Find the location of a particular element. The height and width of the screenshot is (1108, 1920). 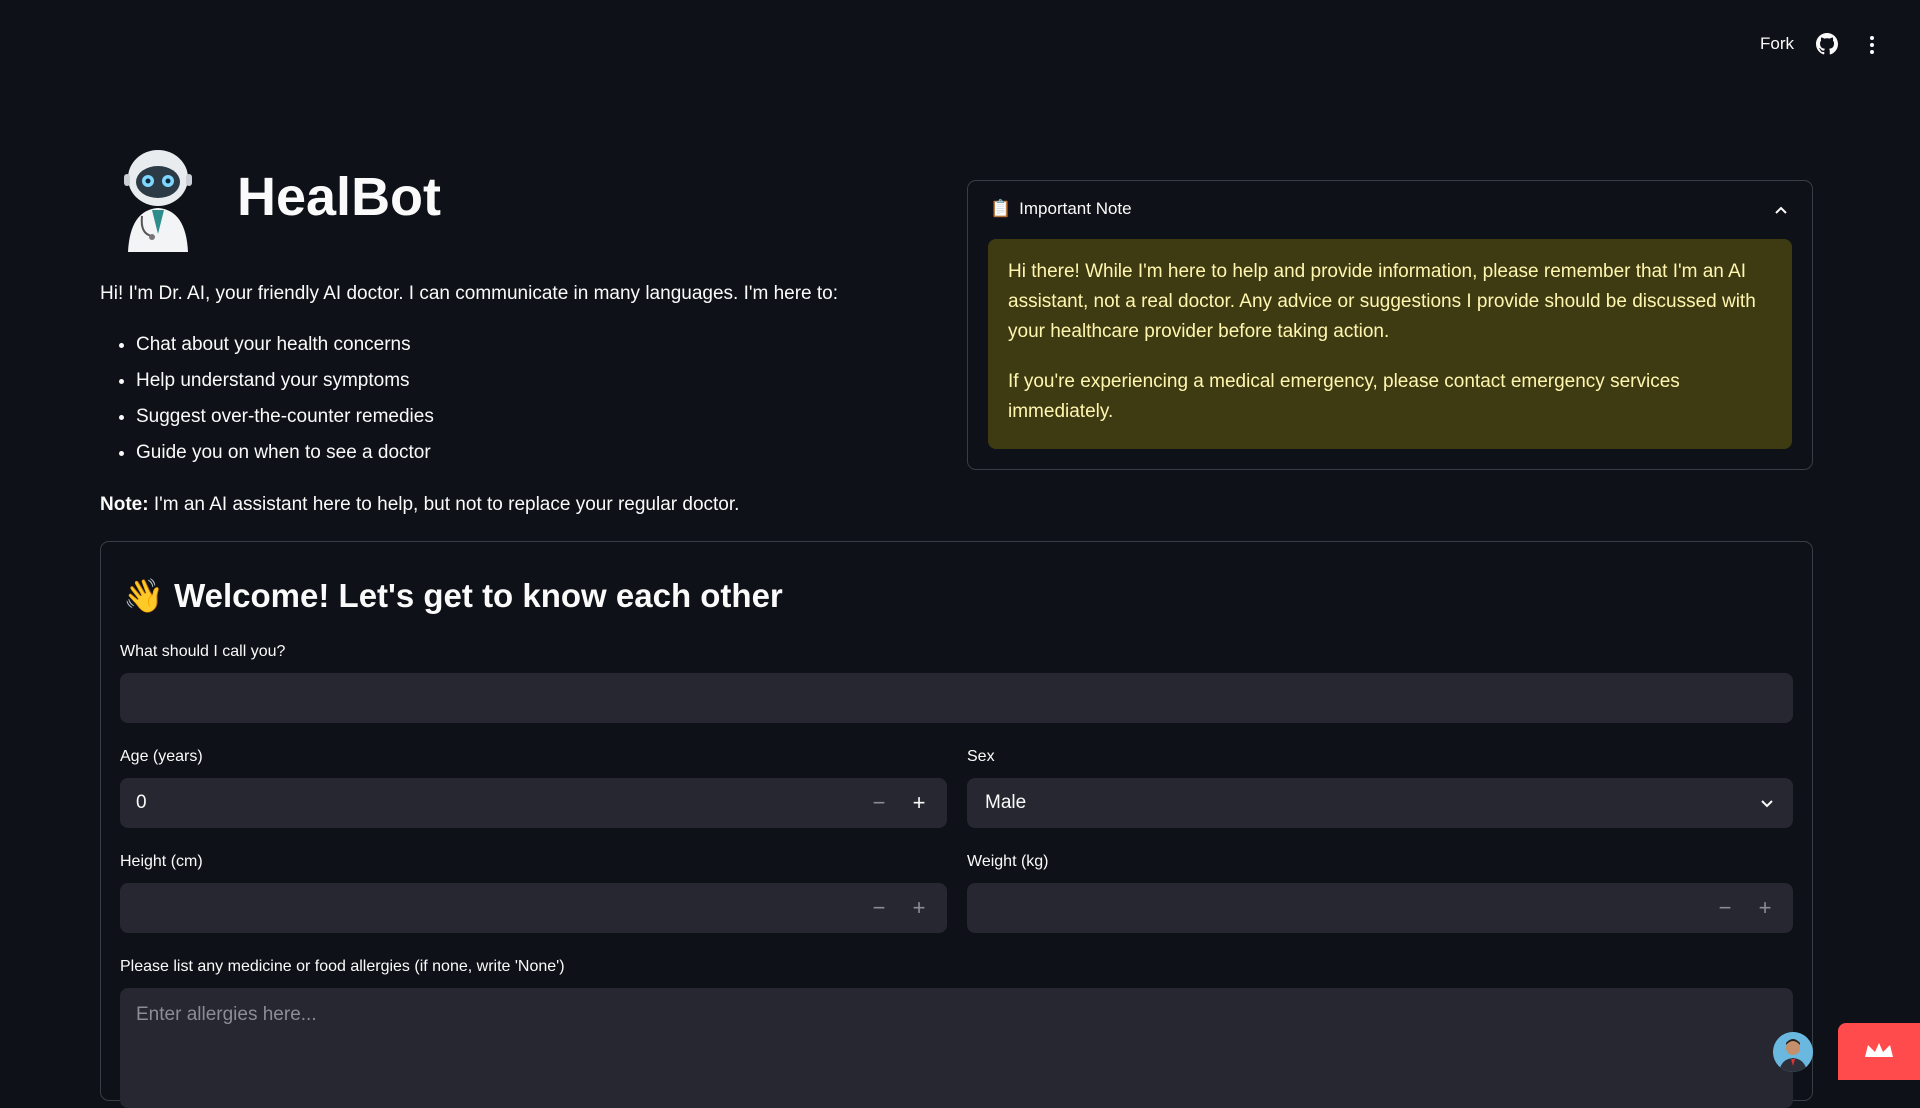

github-icon is located at coordinates (1827, 44).